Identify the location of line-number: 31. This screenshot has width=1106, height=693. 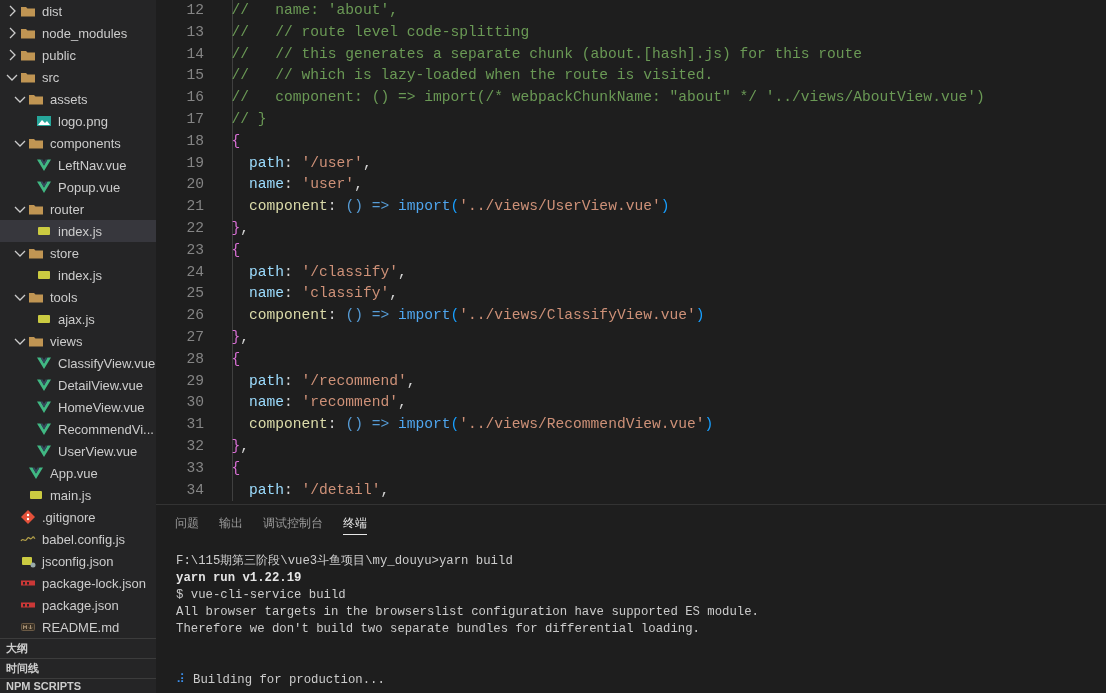
(194, 425).